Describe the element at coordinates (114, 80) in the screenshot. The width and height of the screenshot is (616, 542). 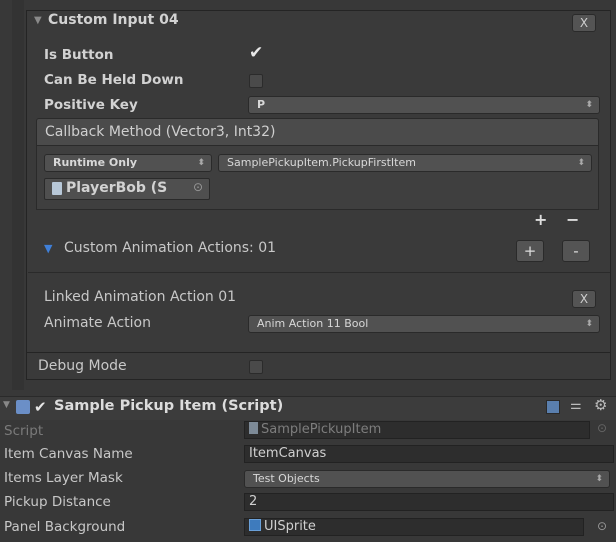
I see `held-down-label: Can Be Held Down` at that location.